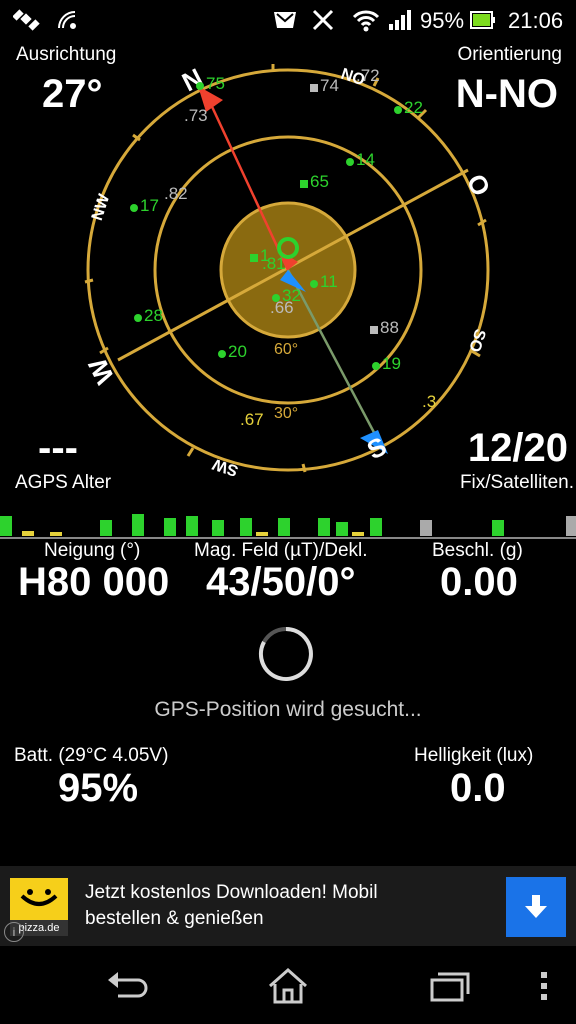 This screenshot has height=1024, width=576. I want to click on download-arrow-icon, so click(536, 906).